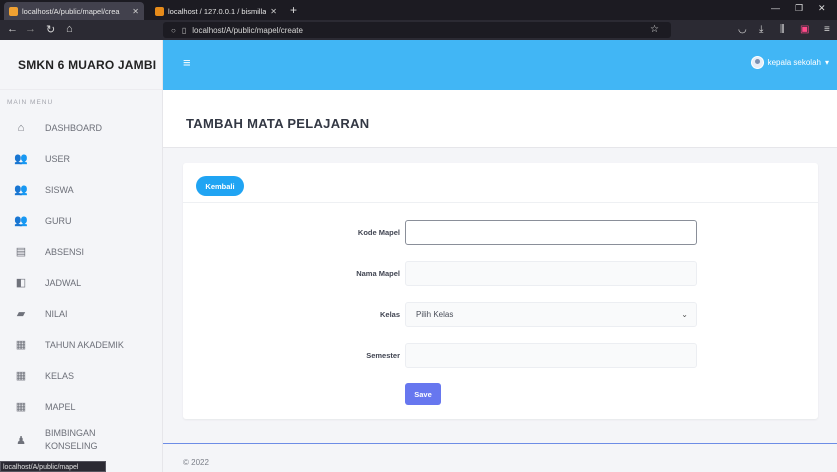 The image size is (837, 472). What do you see at coordinates (794, 62) in the screenshot?
I see `user-name: kepala sekolah` at bounding box center [794, 62].